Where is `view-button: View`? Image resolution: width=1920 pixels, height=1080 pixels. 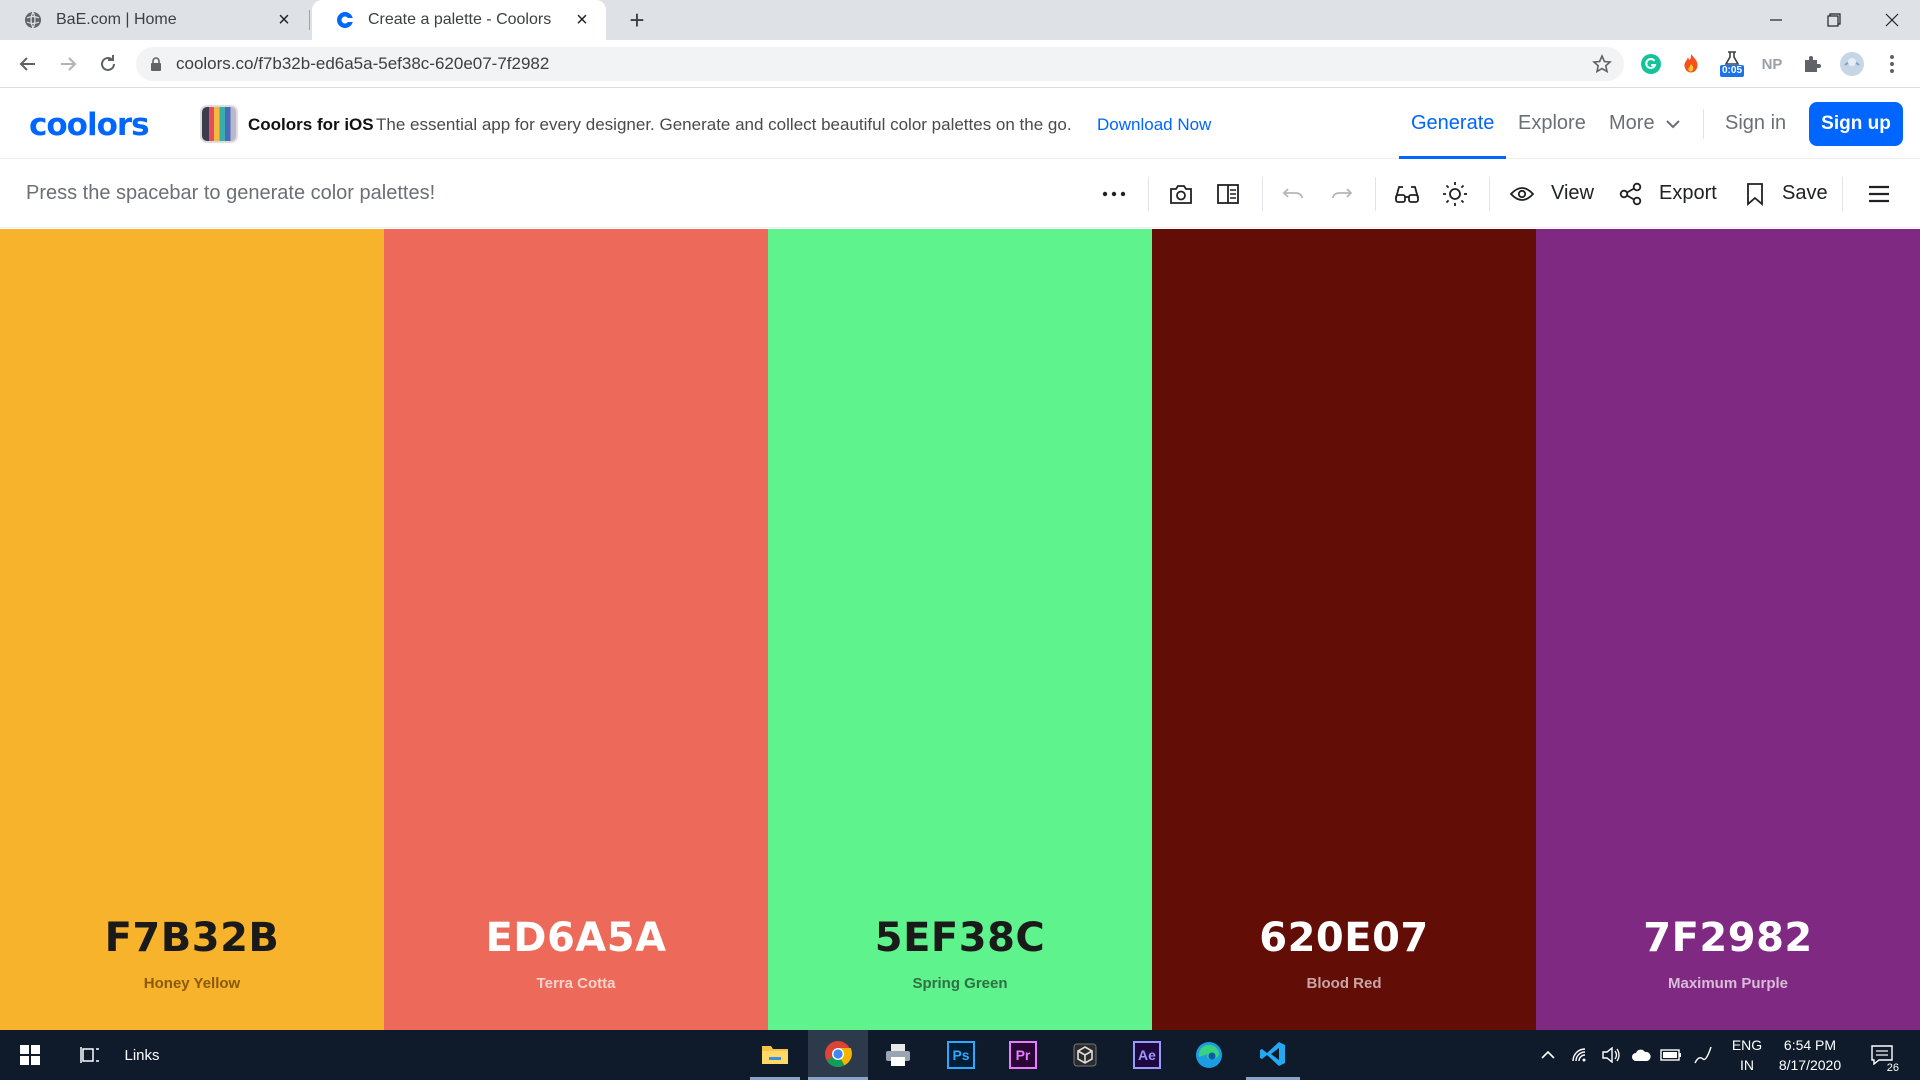 view-button: View is located at coordinates (1572, 193).